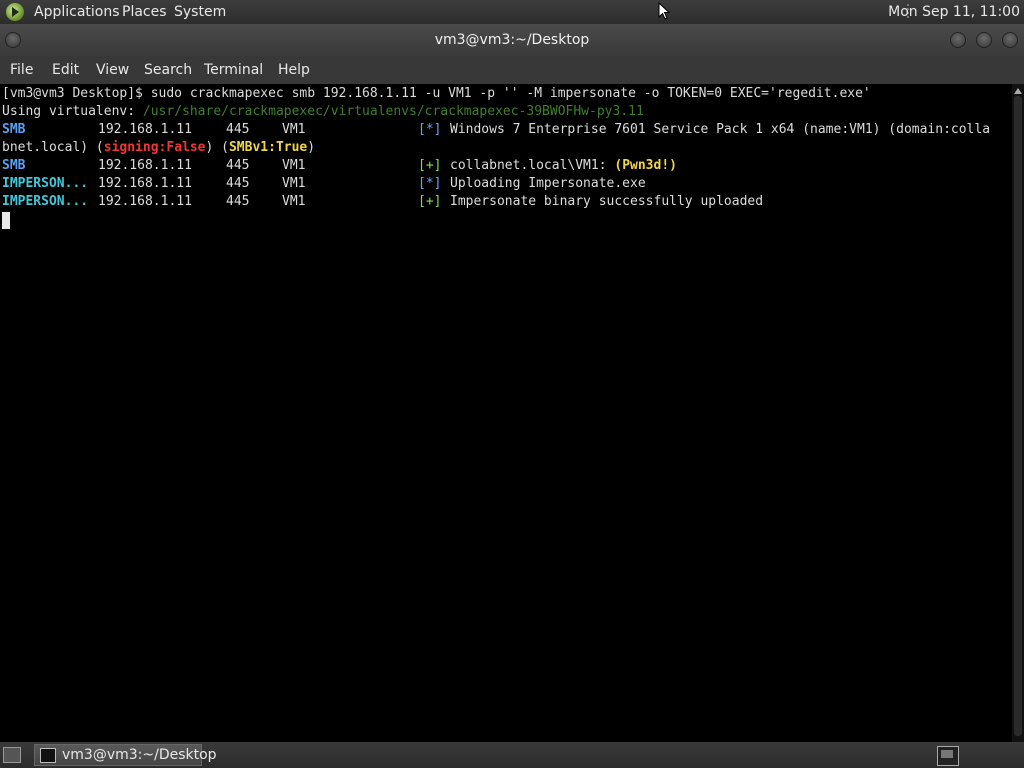 This screenshot has width=1024, height=768. What do you see at coordinates (112, 70) in the screenshot?
I see `menu-view: View` at bounding box center [112, 70].